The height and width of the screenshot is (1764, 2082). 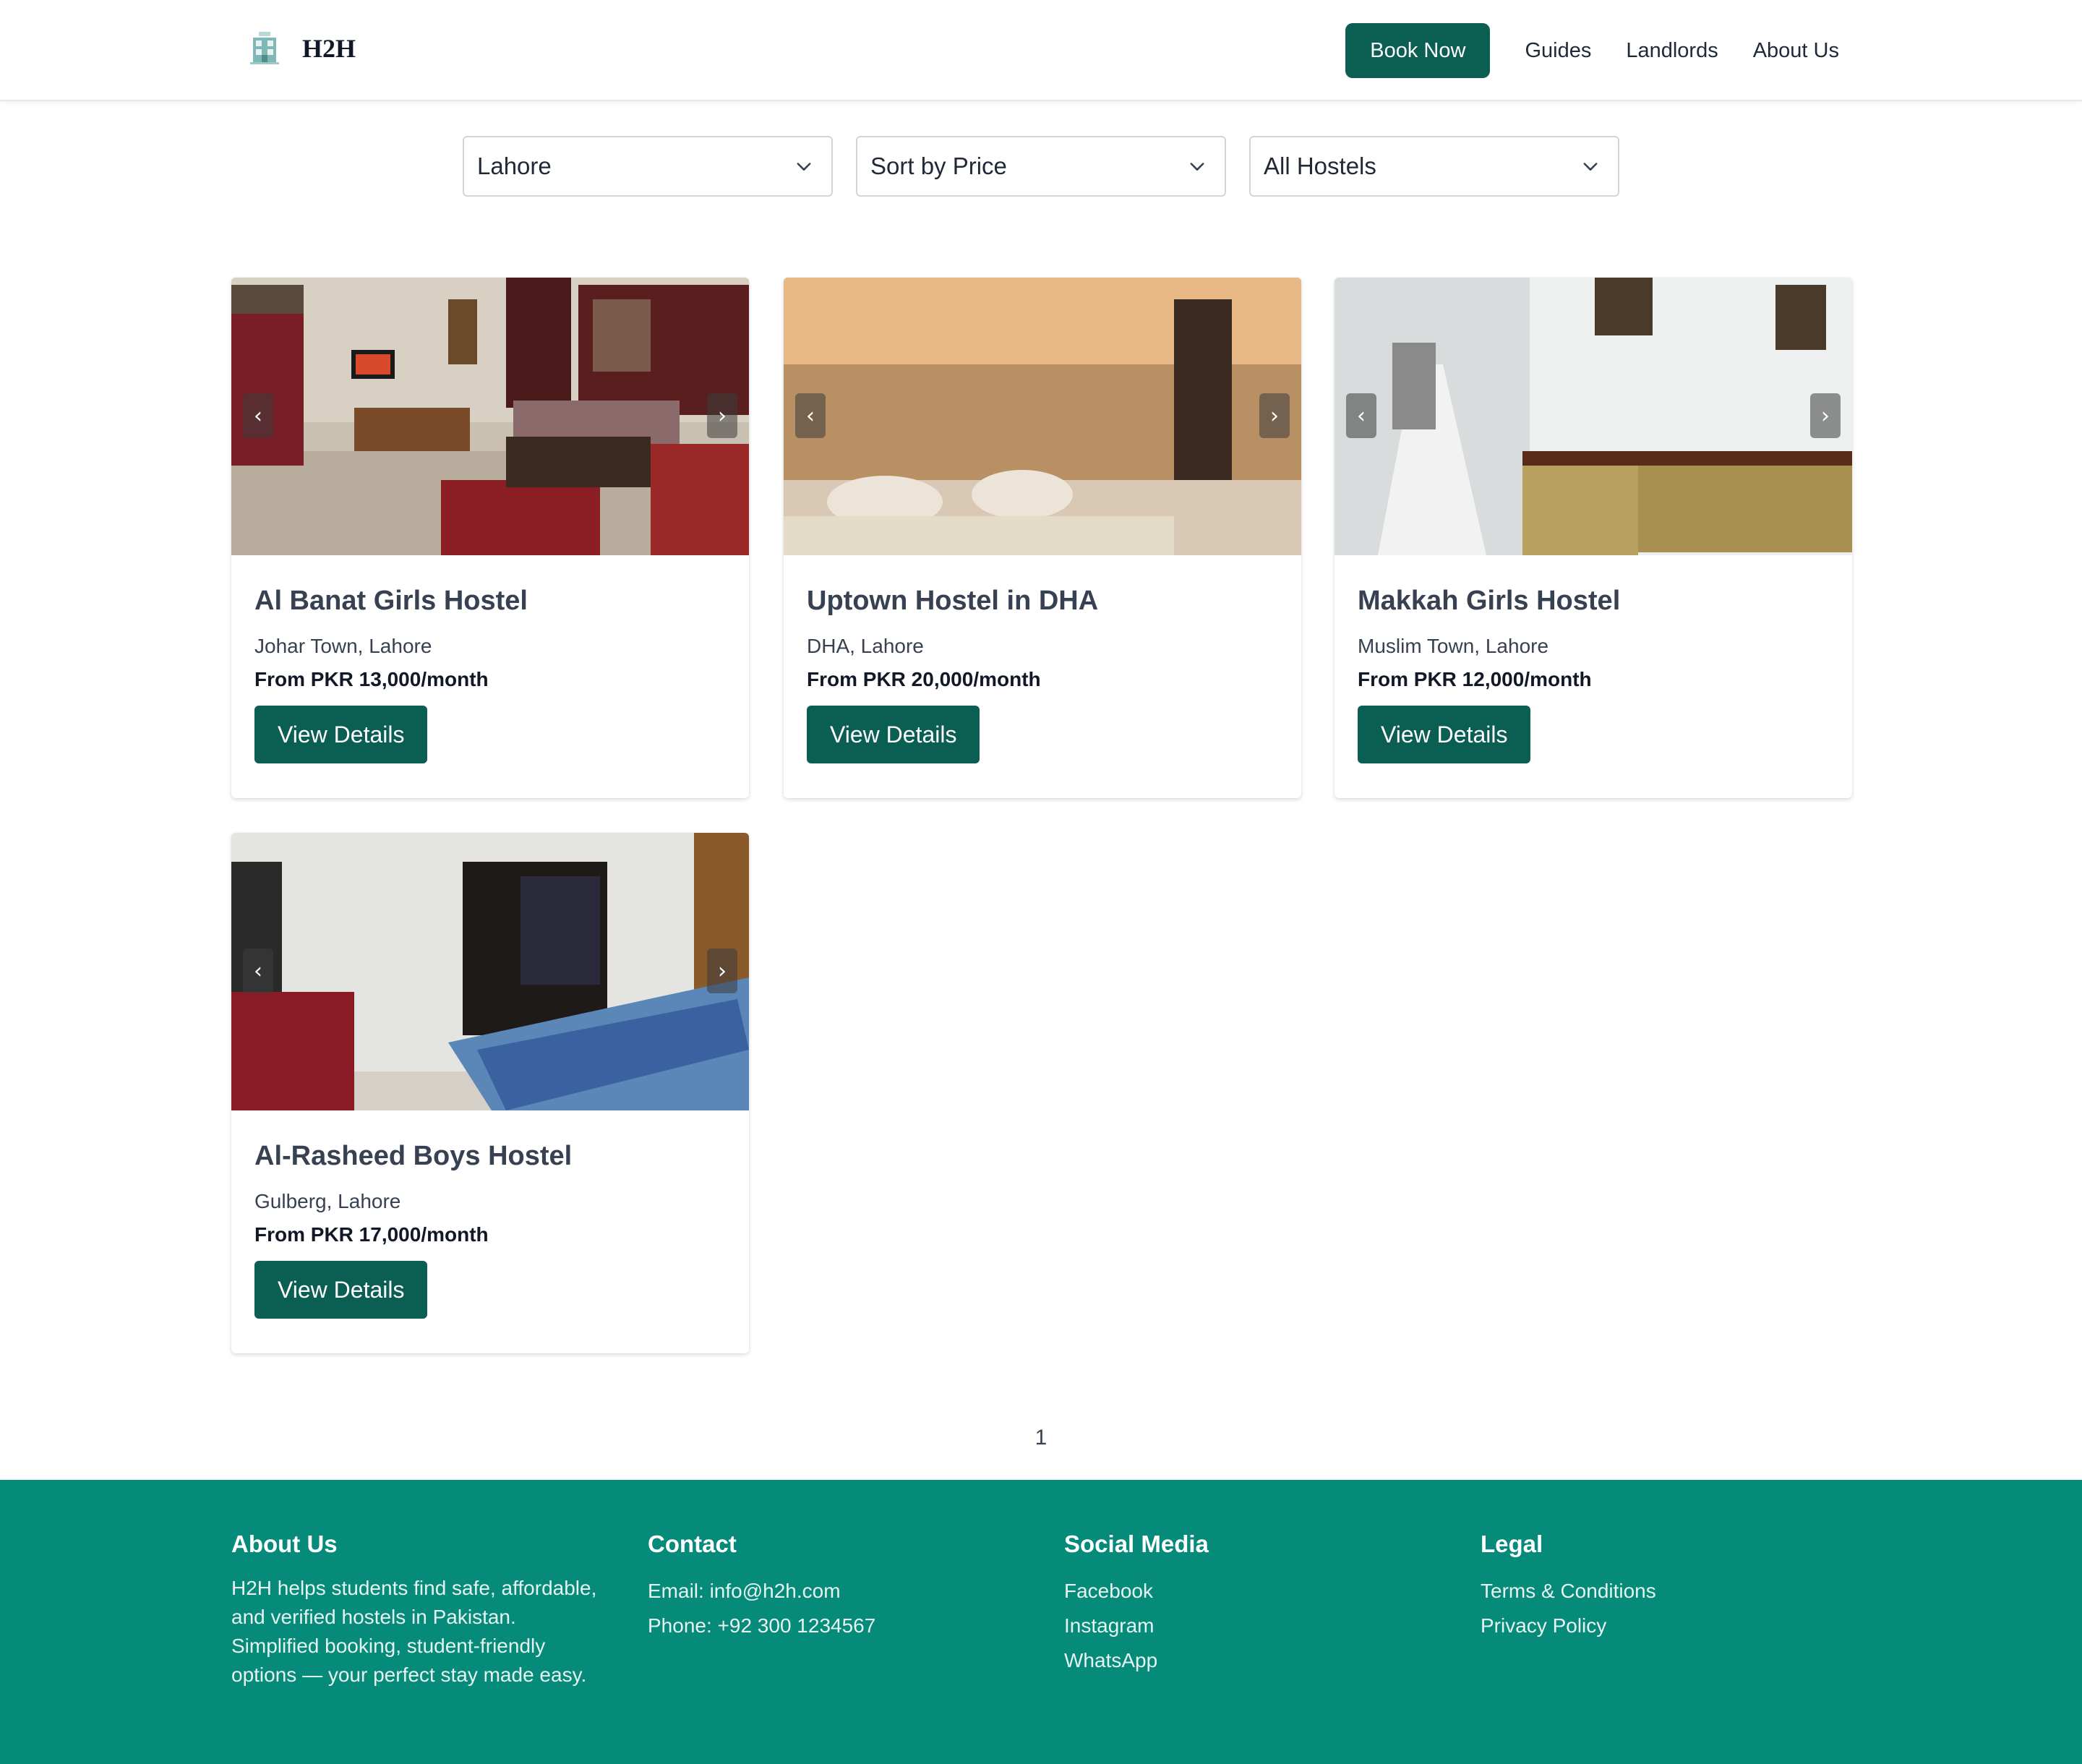 What do you see at coordinates (413, 1156) in the screenshot?
I see `hostel-name: Al-Rasheed Boys Hostel` at bounding box center [413, 1156].